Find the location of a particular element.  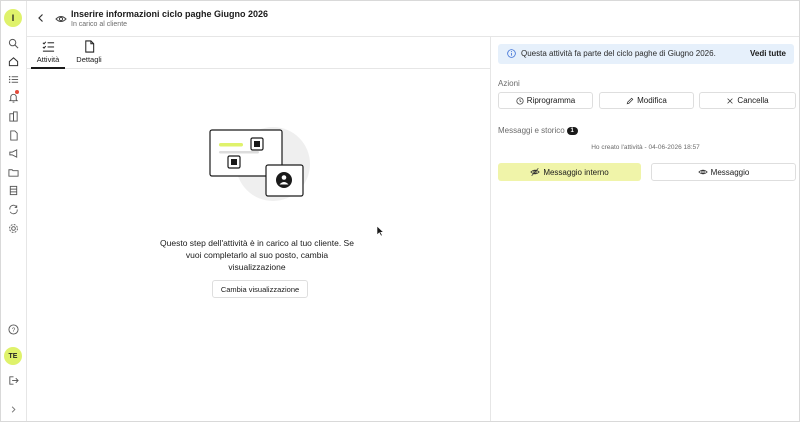

workspace-logo: I is located at coordinates (13, 18).